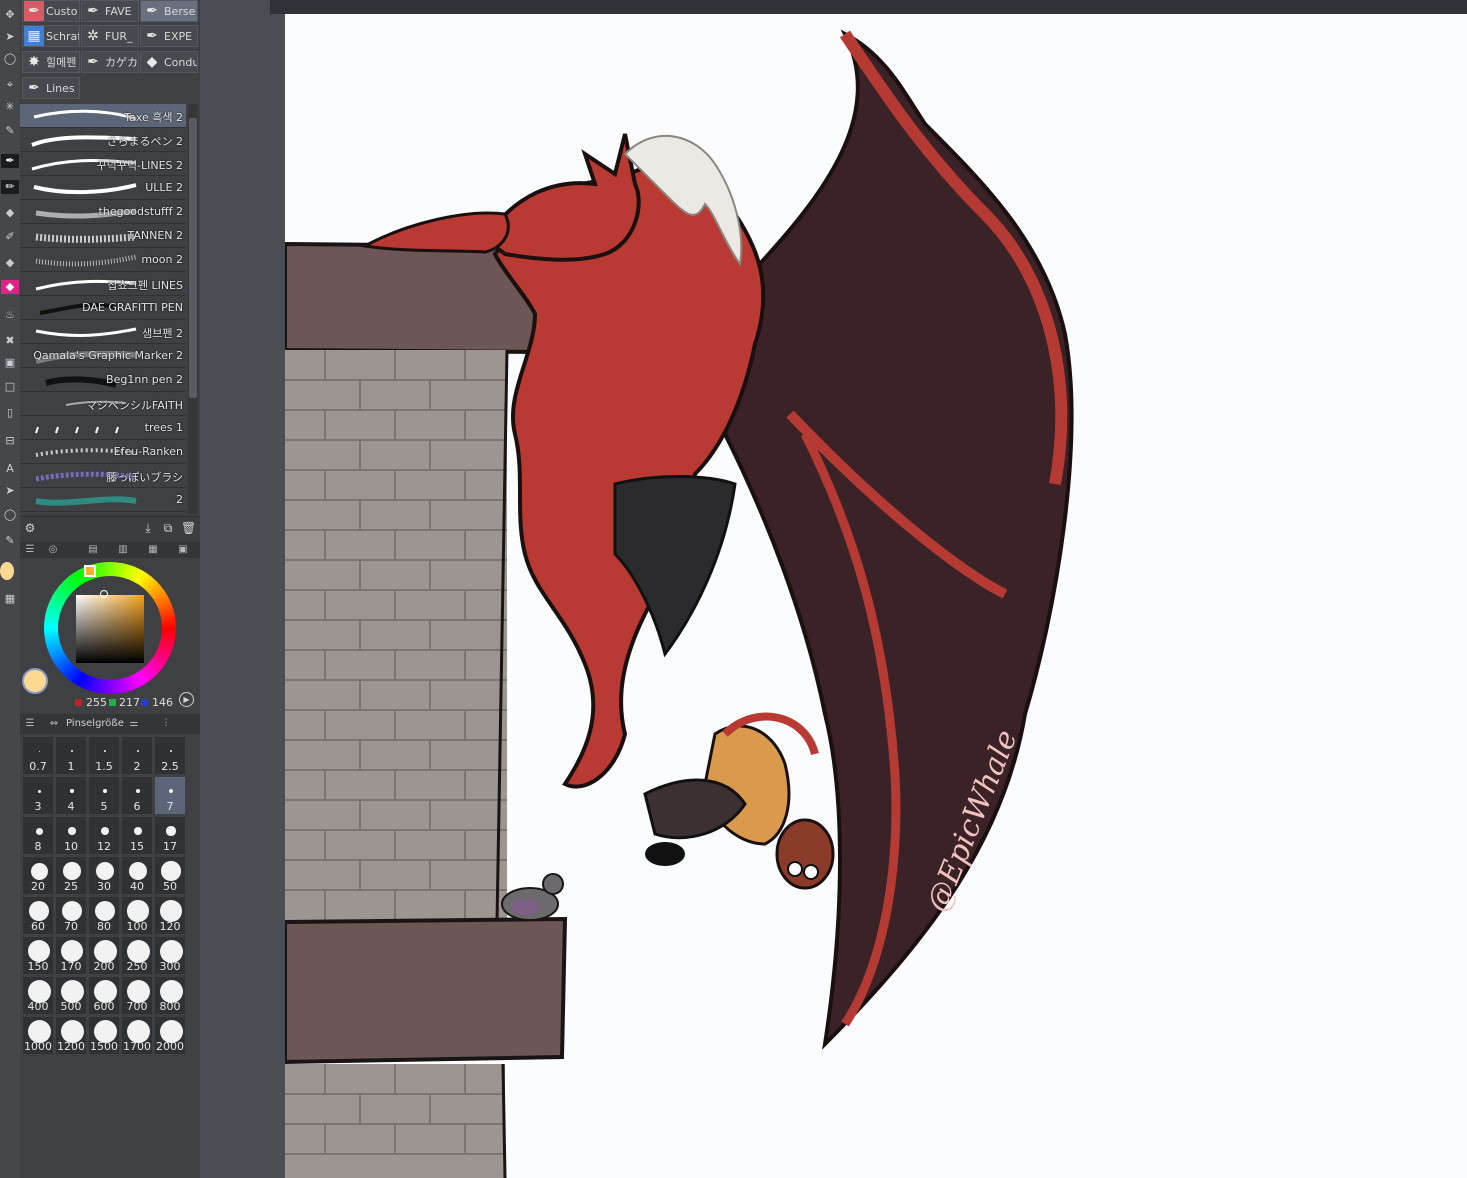 This screenshot has width=1467, height=1178. I want to click on brush-item: trees 1, so click(103, 428).